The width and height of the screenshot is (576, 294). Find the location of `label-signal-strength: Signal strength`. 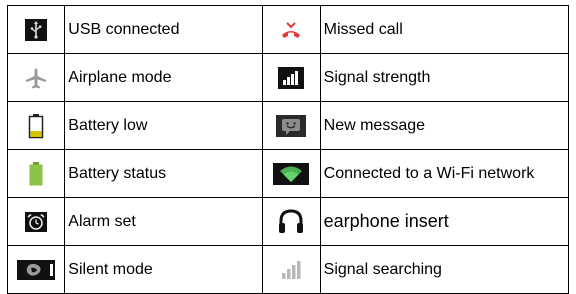

label-signal-strength: Signal strength is located at coordinates (444, 77).